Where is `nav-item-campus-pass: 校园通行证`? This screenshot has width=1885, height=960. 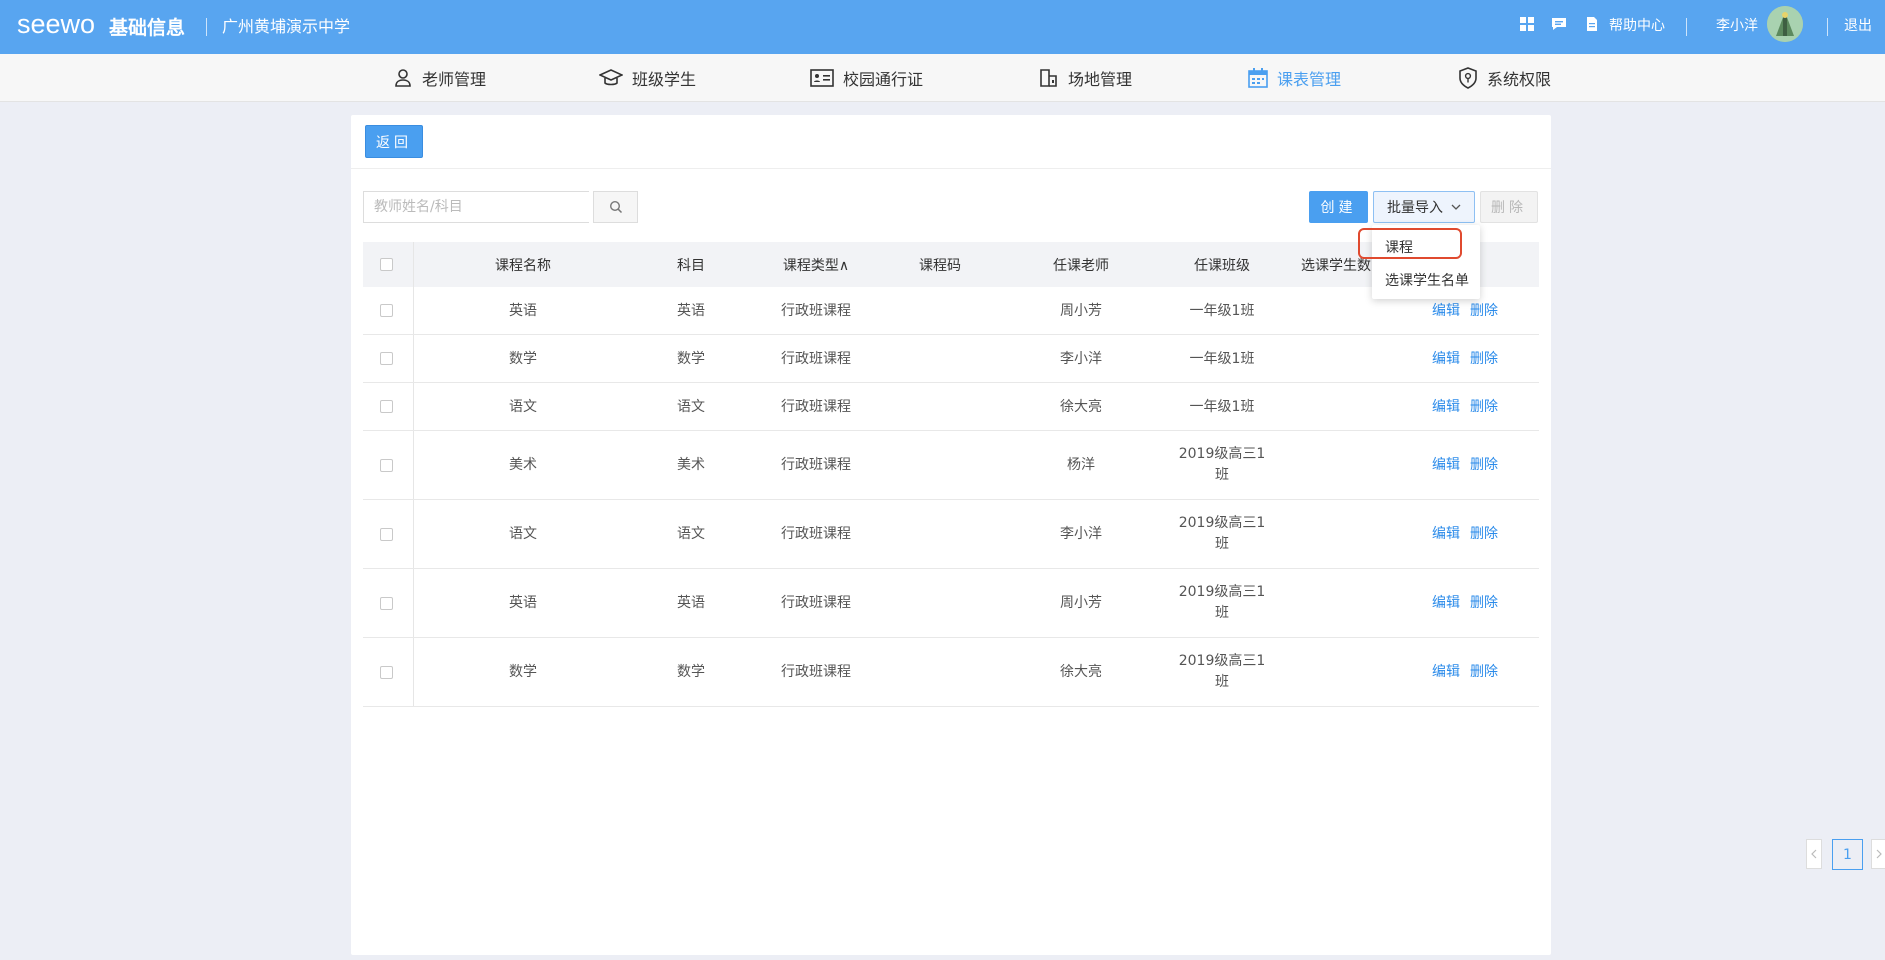 nav-item-campus-pass: 校园通行证 is located at coordinates (866, 77).